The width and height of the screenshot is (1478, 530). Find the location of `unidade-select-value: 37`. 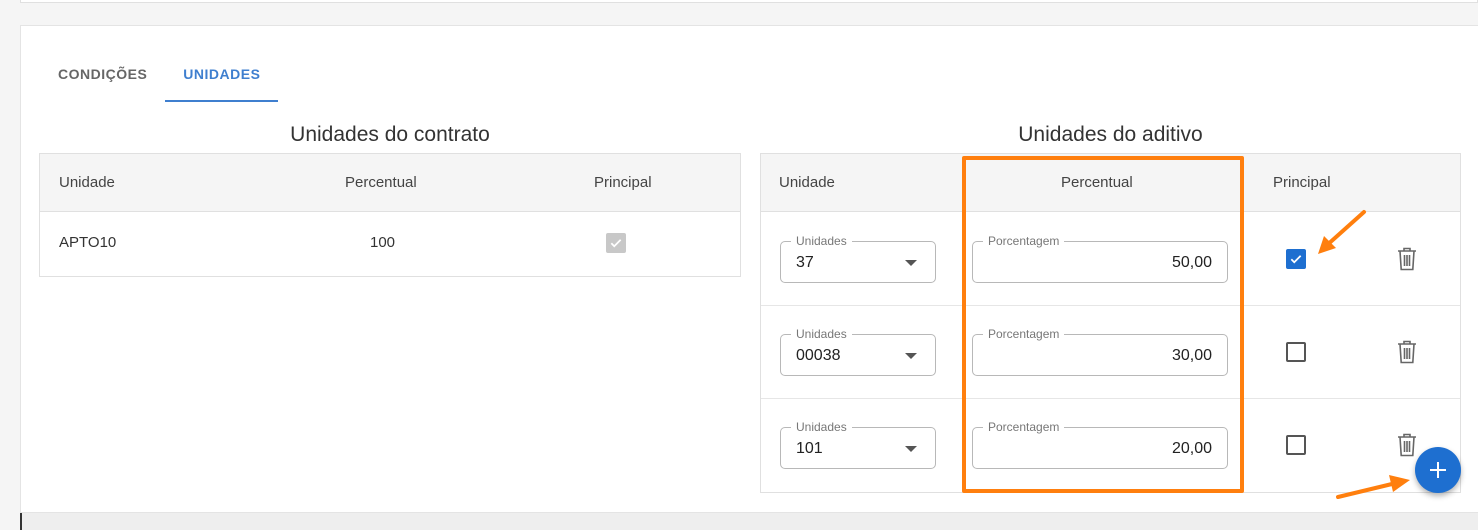

unidade-select-value: 37 is located at coordinates (805, 262).